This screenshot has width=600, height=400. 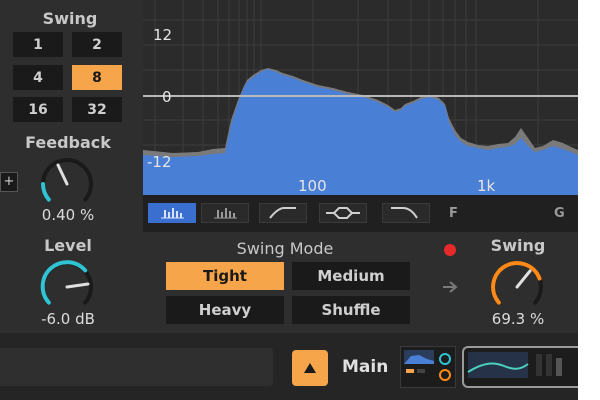 I want to click on swing-knob-value: 69.3 %, so click(x=518, y=319).